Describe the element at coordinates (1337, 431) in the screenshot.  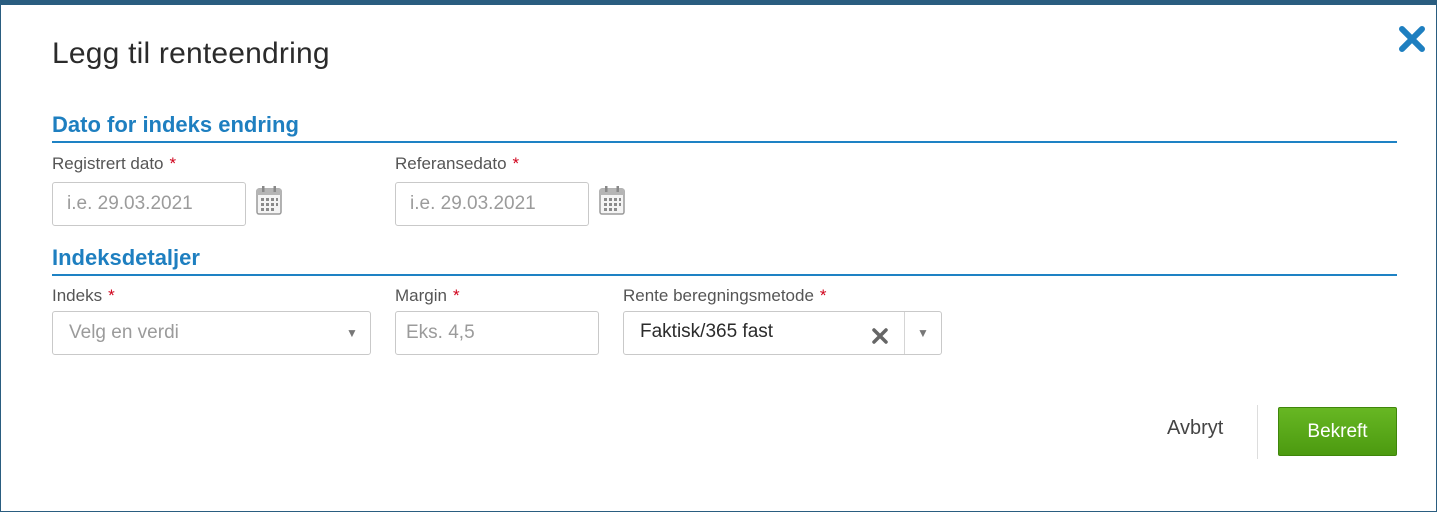
I see `confirm-button: Bekreft` at that location.